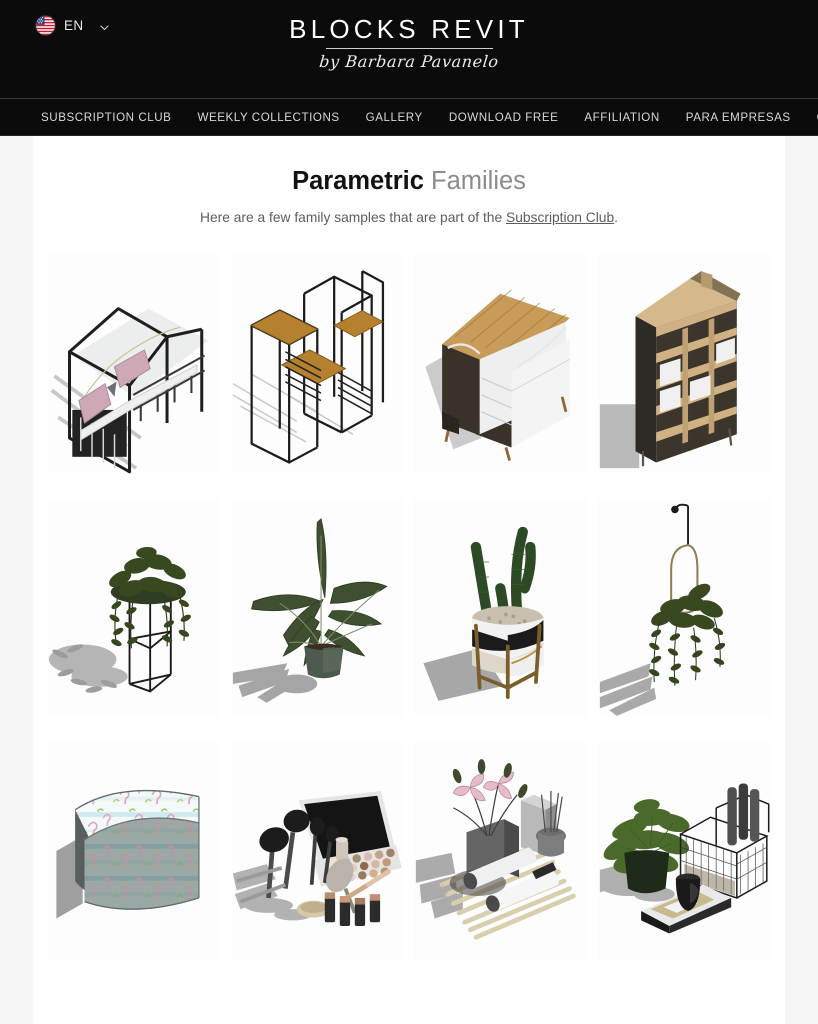  I want to click on nav-item-para-empresas: PARA EMPRESAS, so click(738, 117).